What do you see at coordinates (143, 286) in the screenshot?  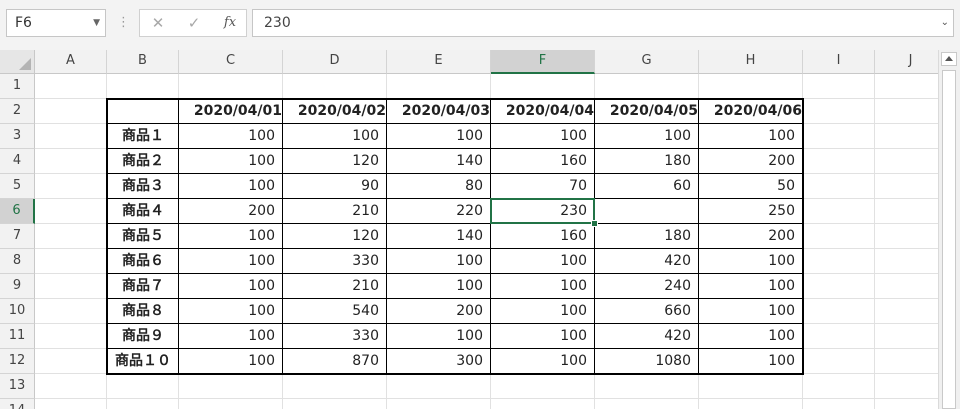 I see `product-name-cell: 商品７` at bounding box center [143, 286].